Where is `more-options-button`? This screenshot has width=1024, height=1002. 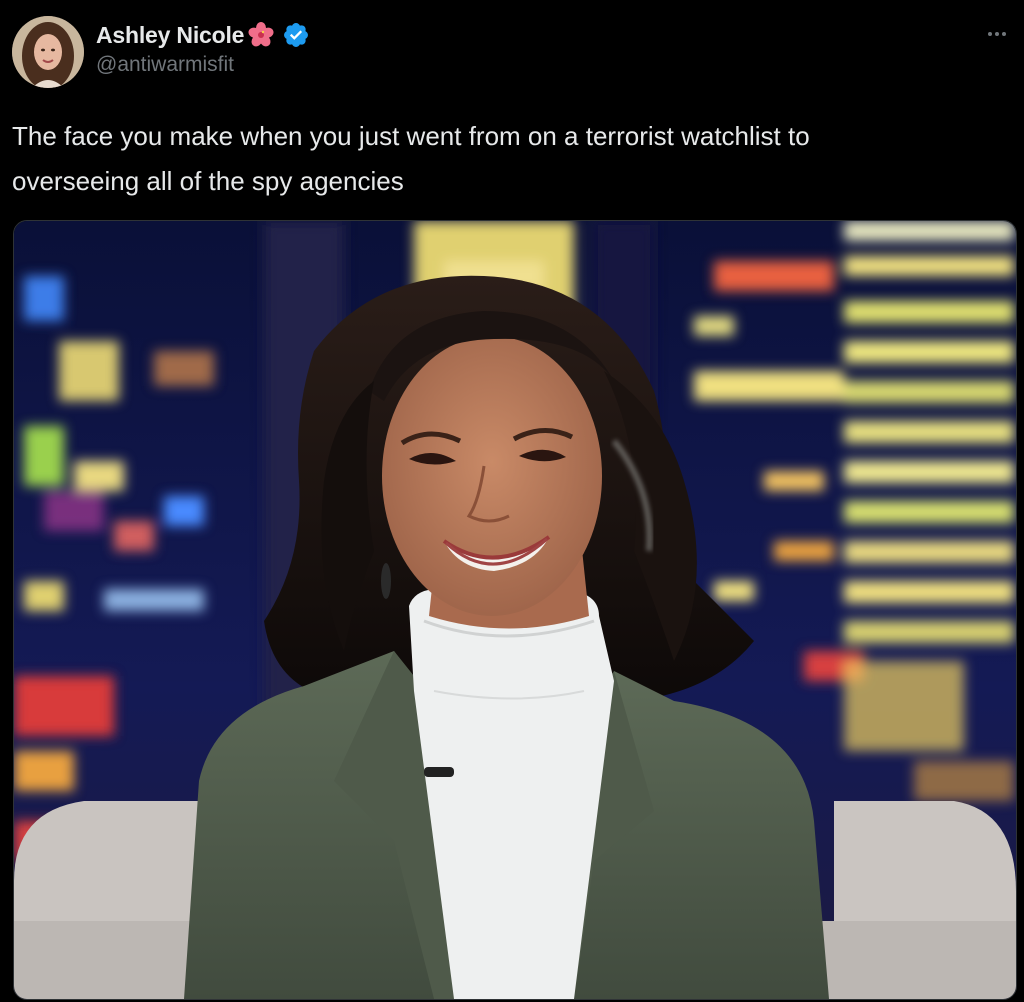 more-options-button is located at coordinates (997, 34).